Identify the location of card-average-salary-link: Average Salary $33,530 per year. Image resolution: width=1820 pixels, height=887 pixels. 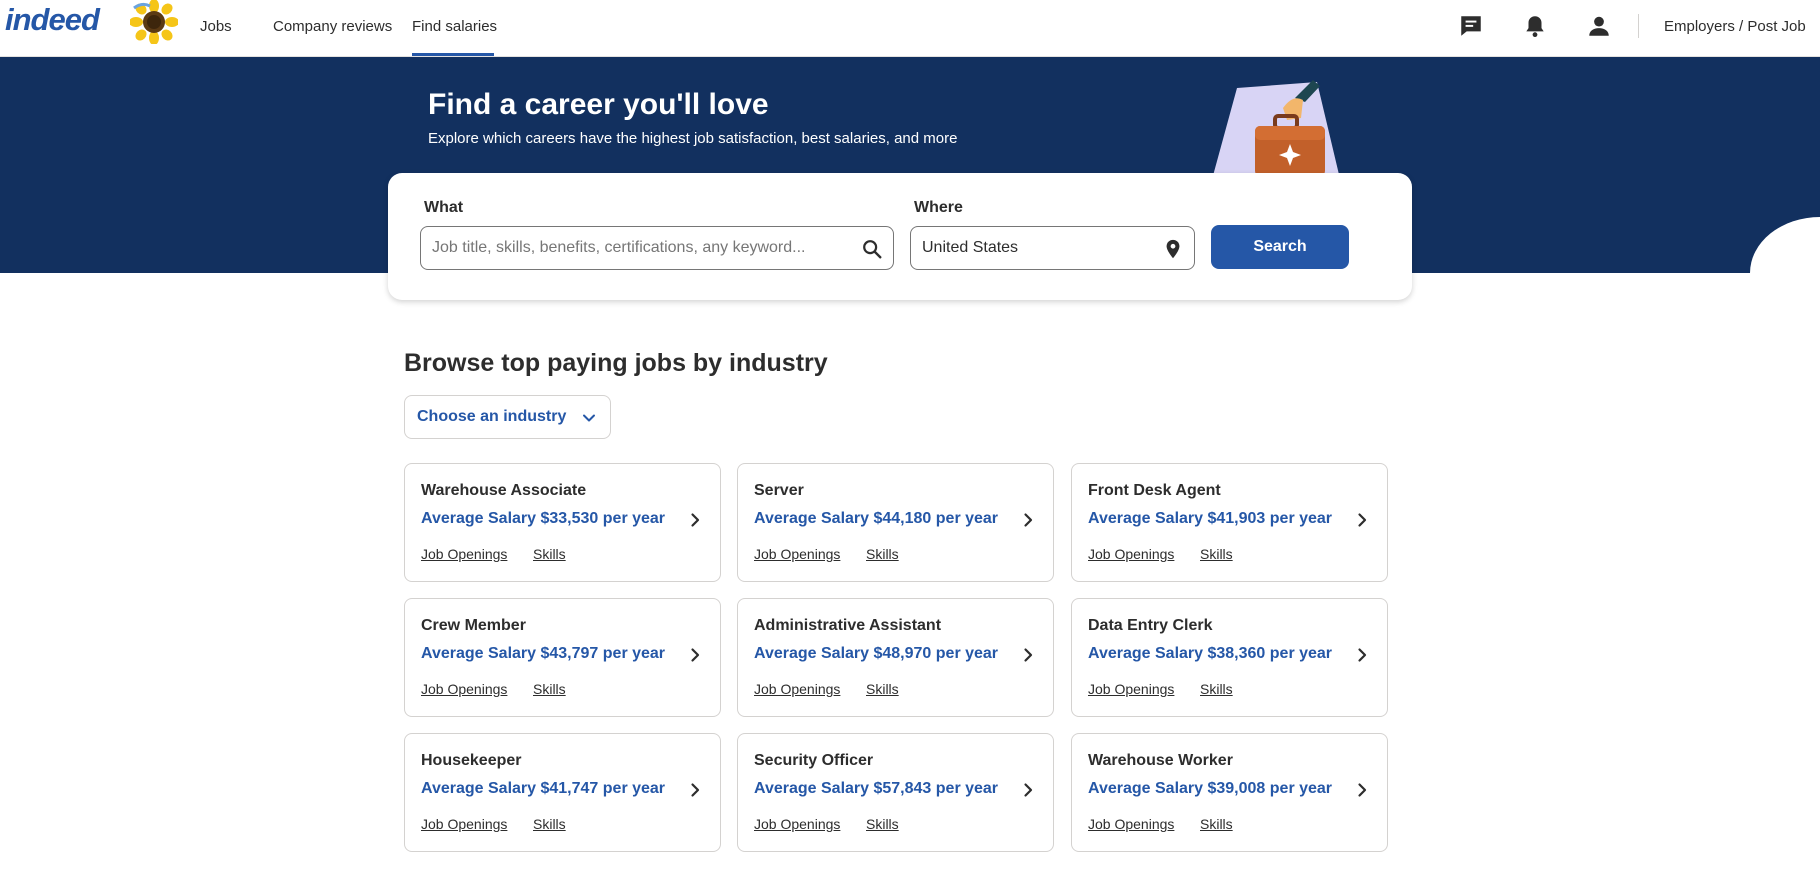
(543, 519).